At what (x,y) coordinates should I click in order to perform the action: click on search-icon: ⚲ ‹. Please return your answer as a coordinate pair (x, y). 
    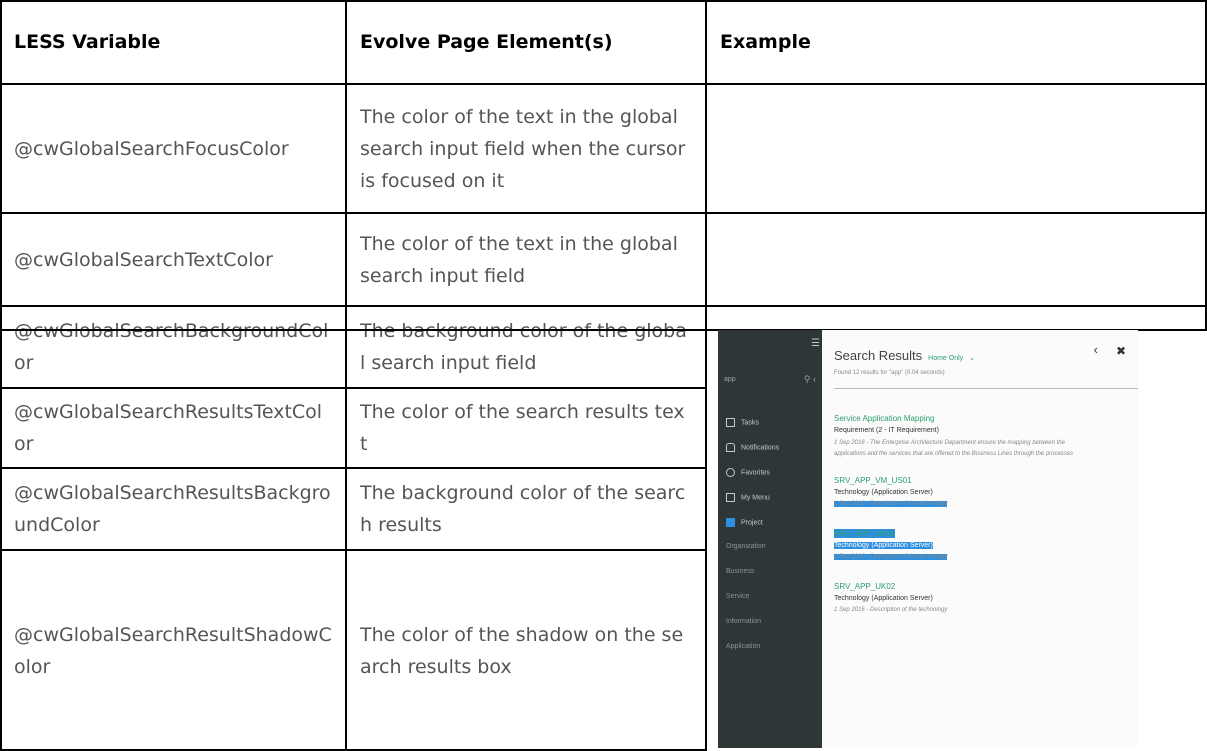
    Looking at the image, I should click on (809, 379).